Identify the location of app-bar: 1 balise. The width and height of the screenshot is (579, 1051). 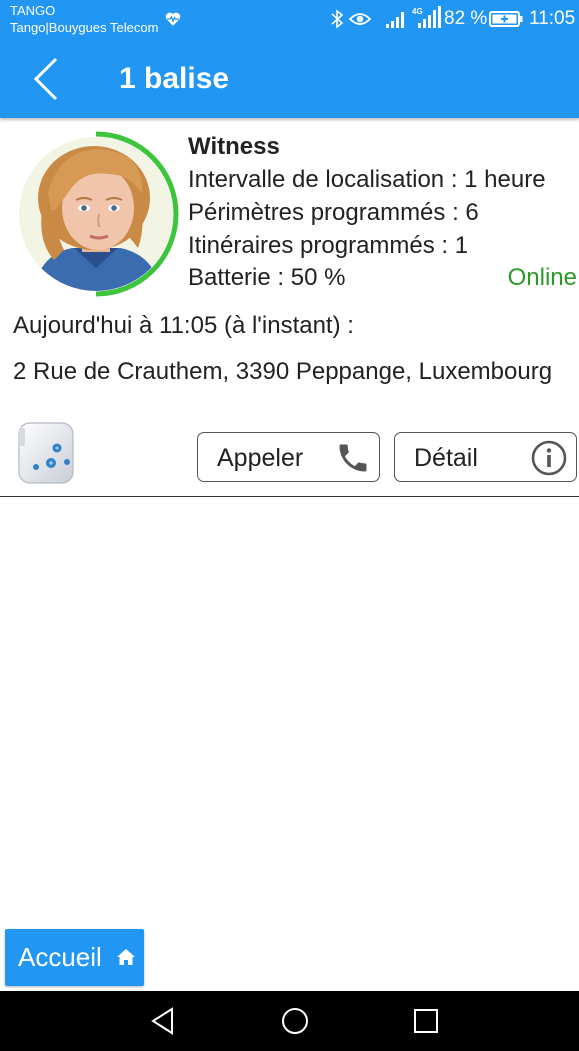
(289, 78).